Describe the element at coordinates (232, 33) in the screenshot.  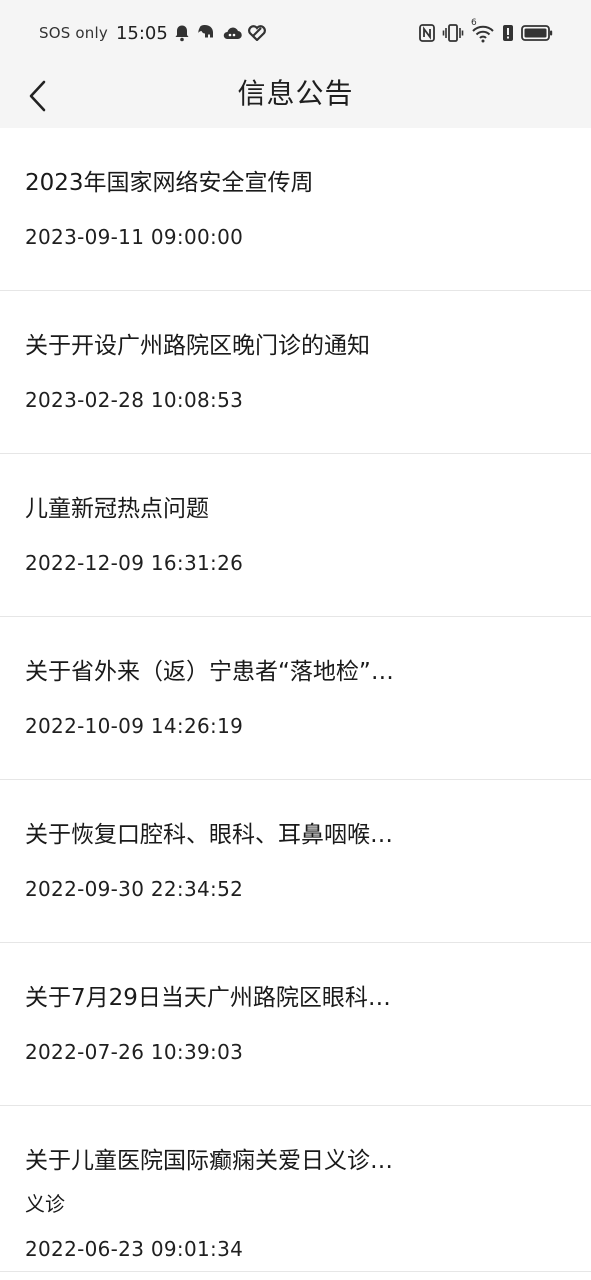
I see `cloud-icon` at that location.